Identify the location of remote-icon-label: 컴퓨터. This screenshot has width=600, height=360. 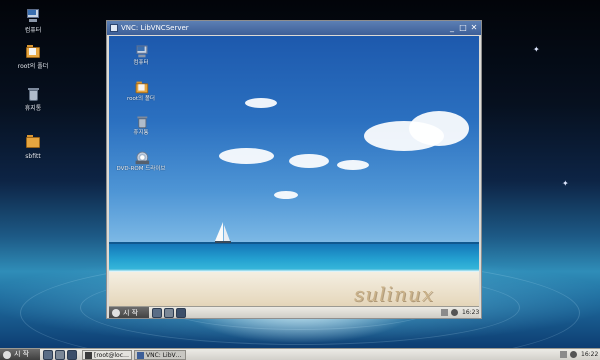
(141, 63).